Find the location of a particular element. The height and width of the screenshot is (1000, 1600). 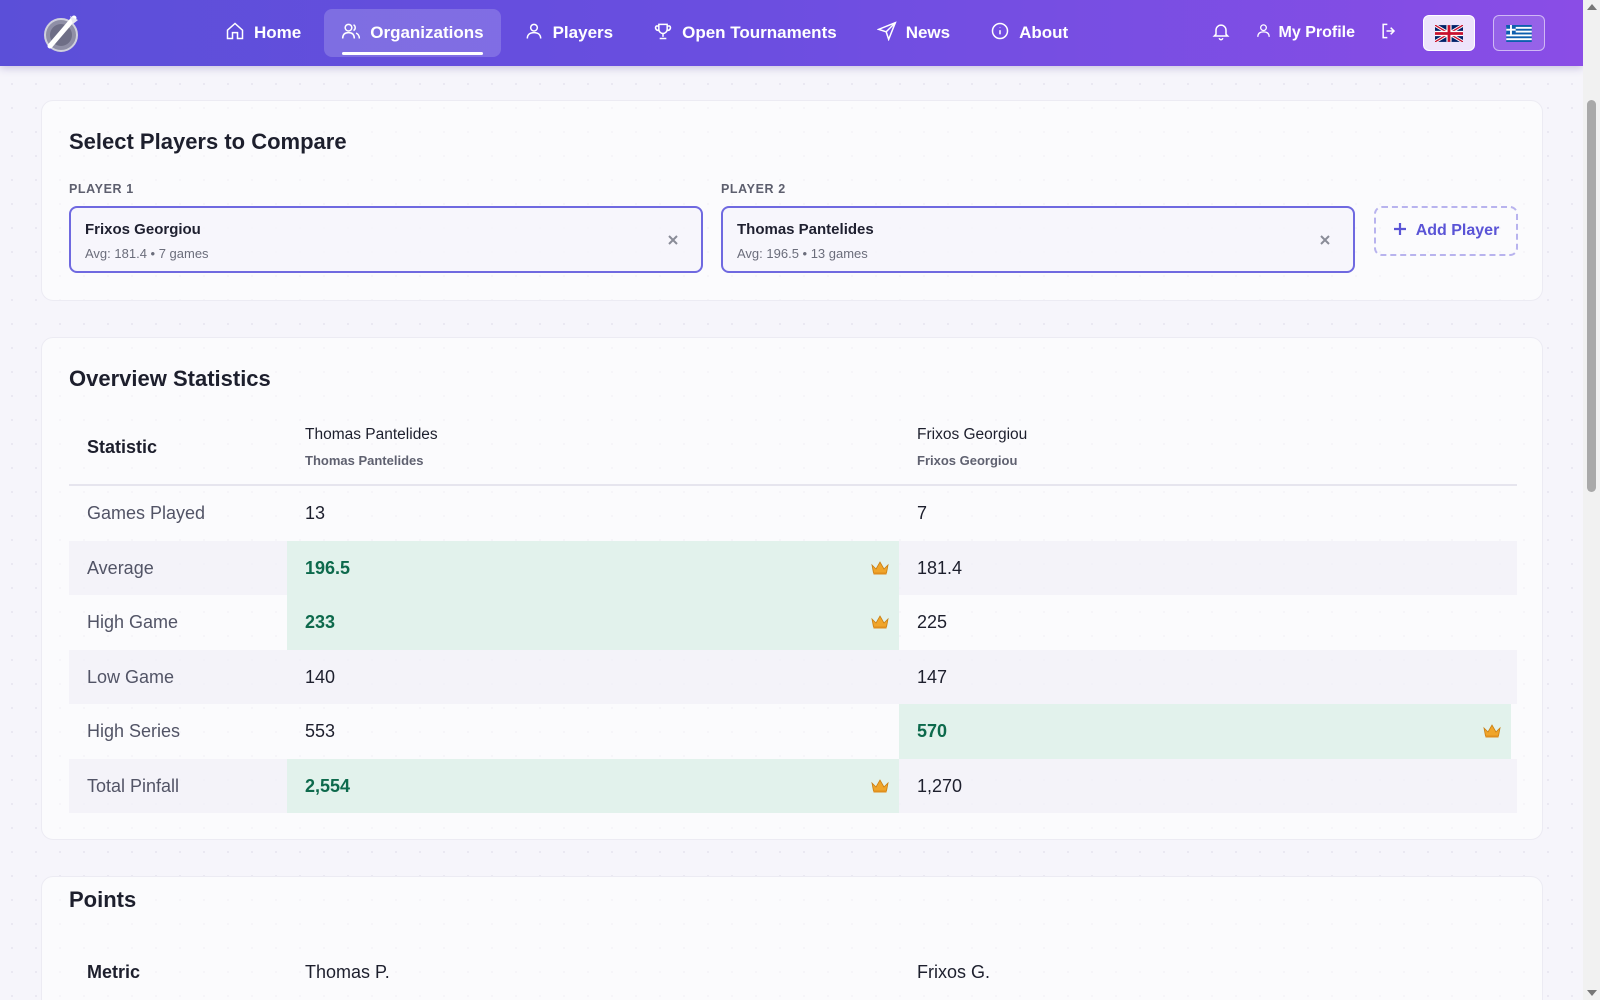

table-row: Low Game 140 147 is located at coordinates (793, 677).